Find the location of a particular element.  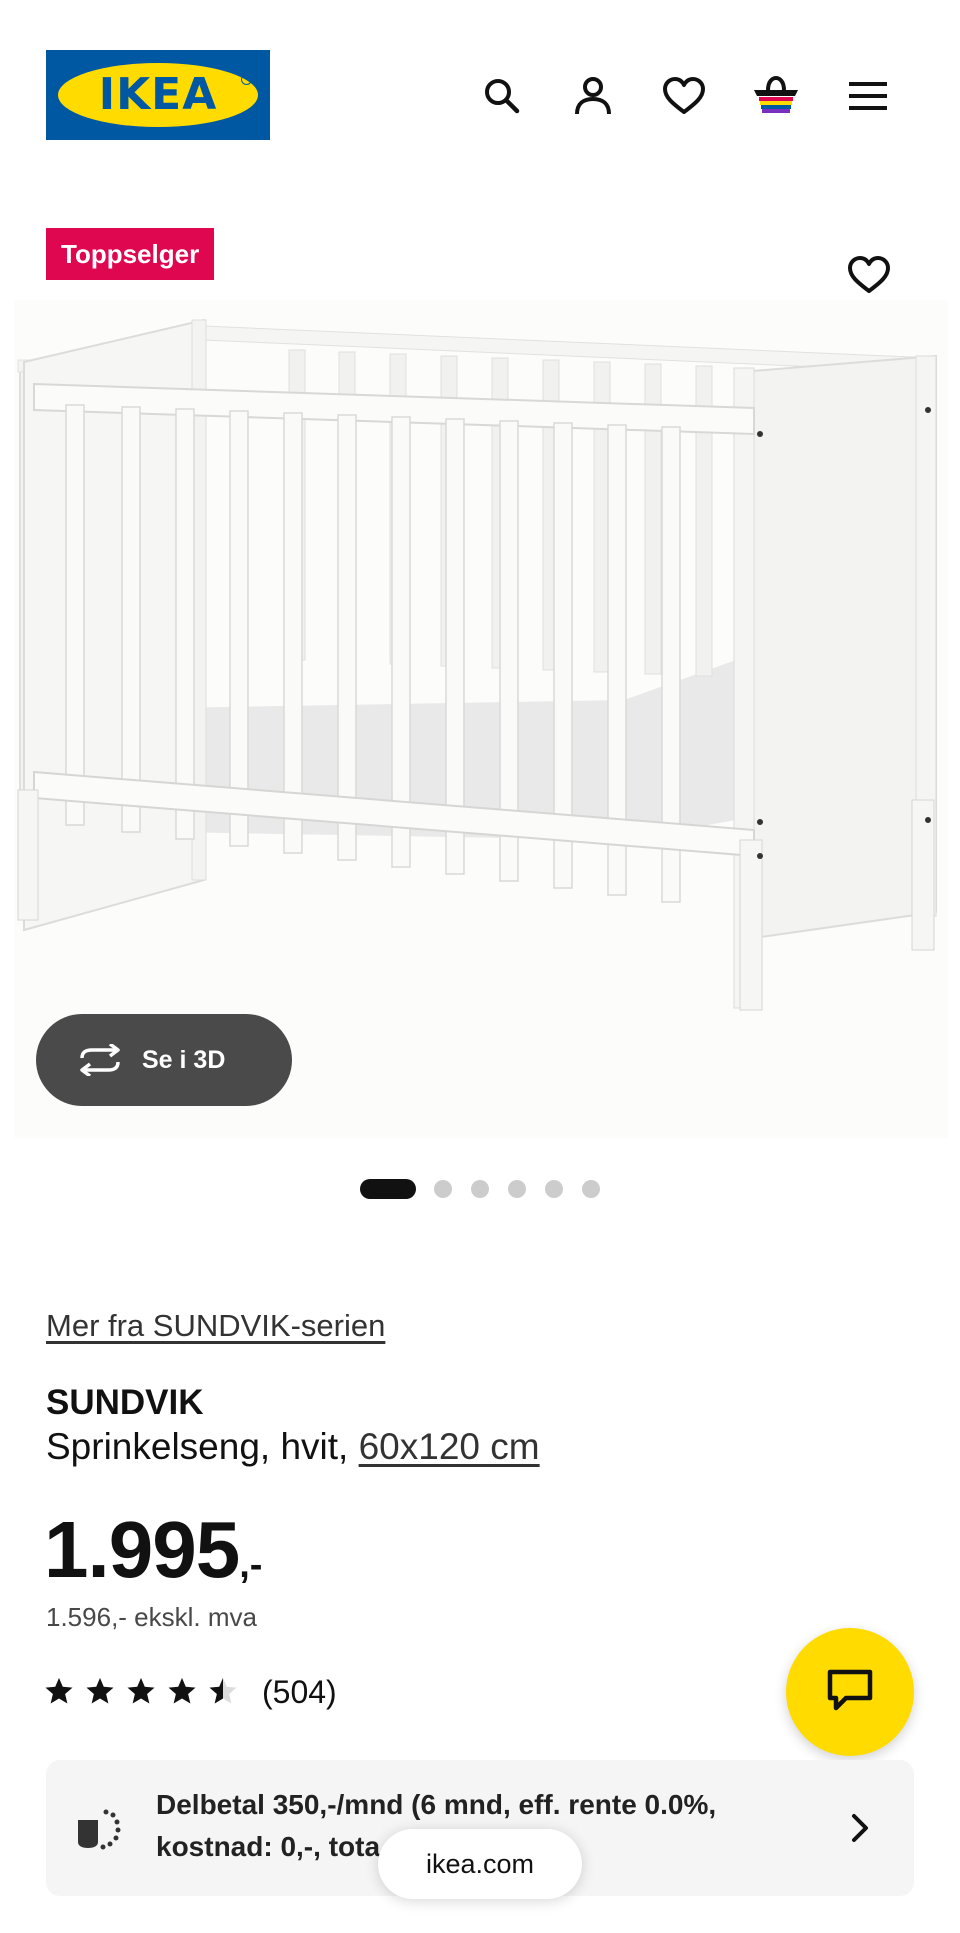

top-seller-badge: Toppselger is located at coordinates (130, 254).